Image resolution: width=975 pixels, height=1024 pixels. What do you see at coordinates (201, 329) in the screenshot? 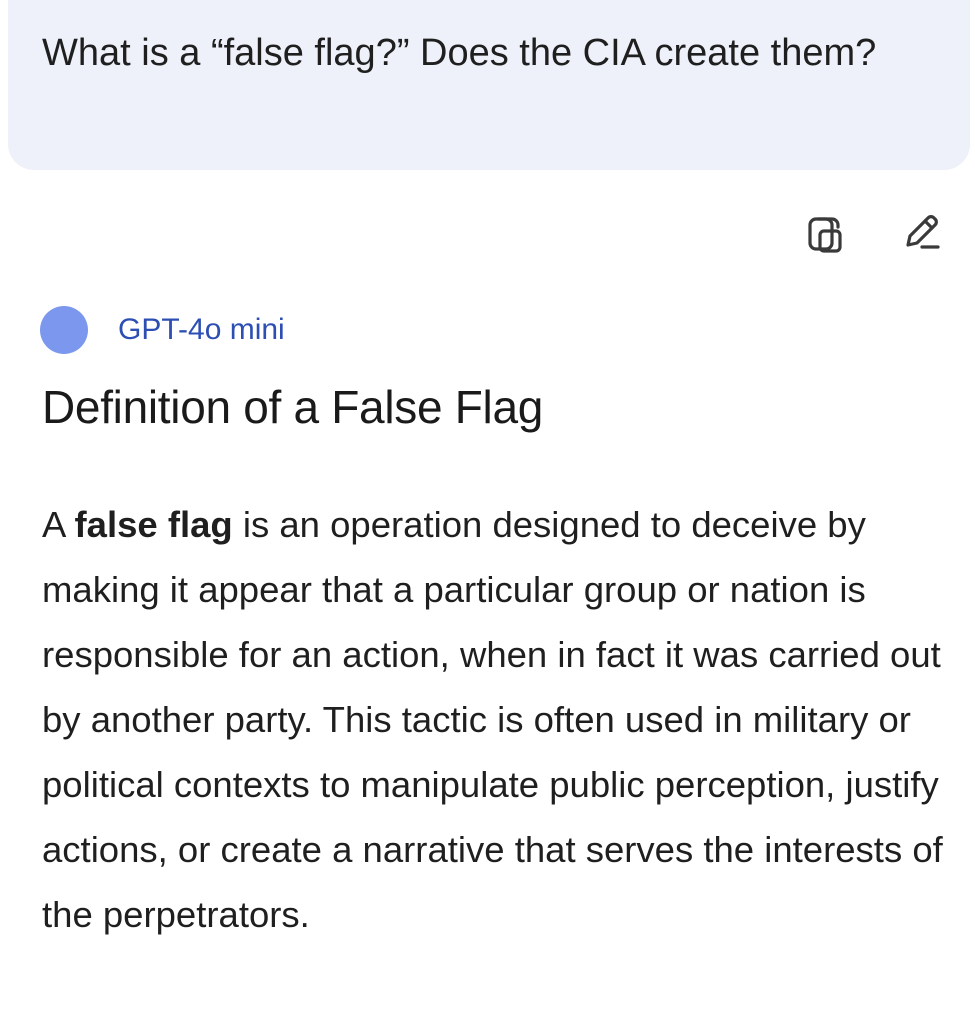
I see `model-name: GPT-4o mini` at bounding box center [201, 329].